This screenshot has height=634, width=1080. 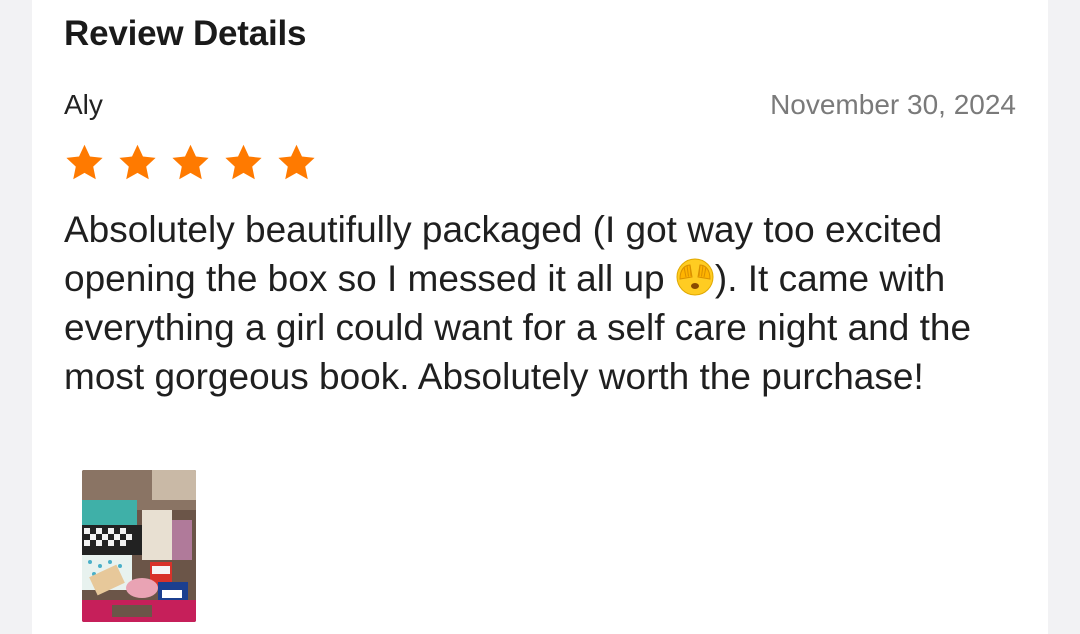 What do you see at coordinates (83, 104) in the screenshot?
I see `reviewer-name: Aly` at bounding box center [83, 104].